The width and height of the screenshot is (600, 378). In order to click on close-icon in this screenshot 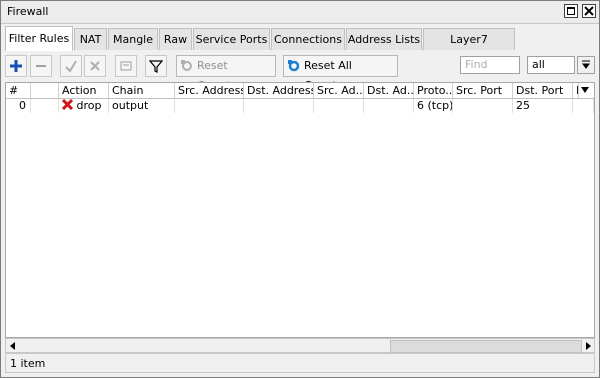, I will do `click(589, 11)`.